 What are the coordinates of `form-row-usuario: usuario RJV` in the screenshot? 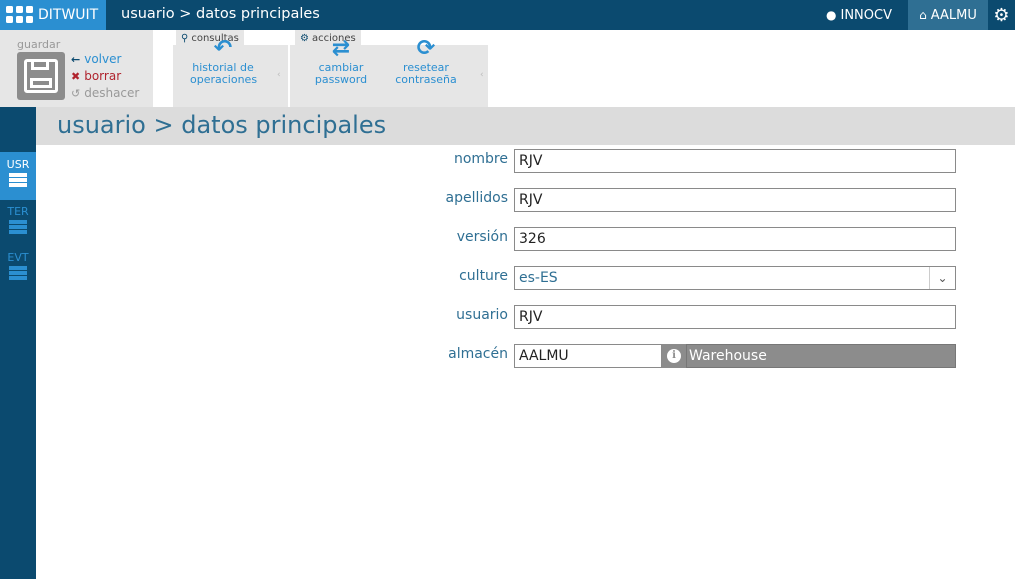 It's located at (680, 317).